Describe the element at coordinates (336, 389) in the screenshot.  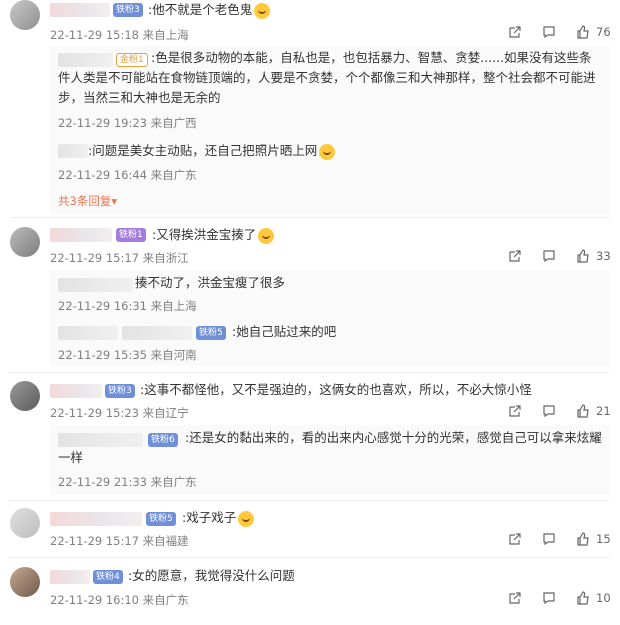
I see `comment-text: :这事不都怪他，又不是强迫的，这俩女的也喜欢，所以，不必大惊小怪` at that location.